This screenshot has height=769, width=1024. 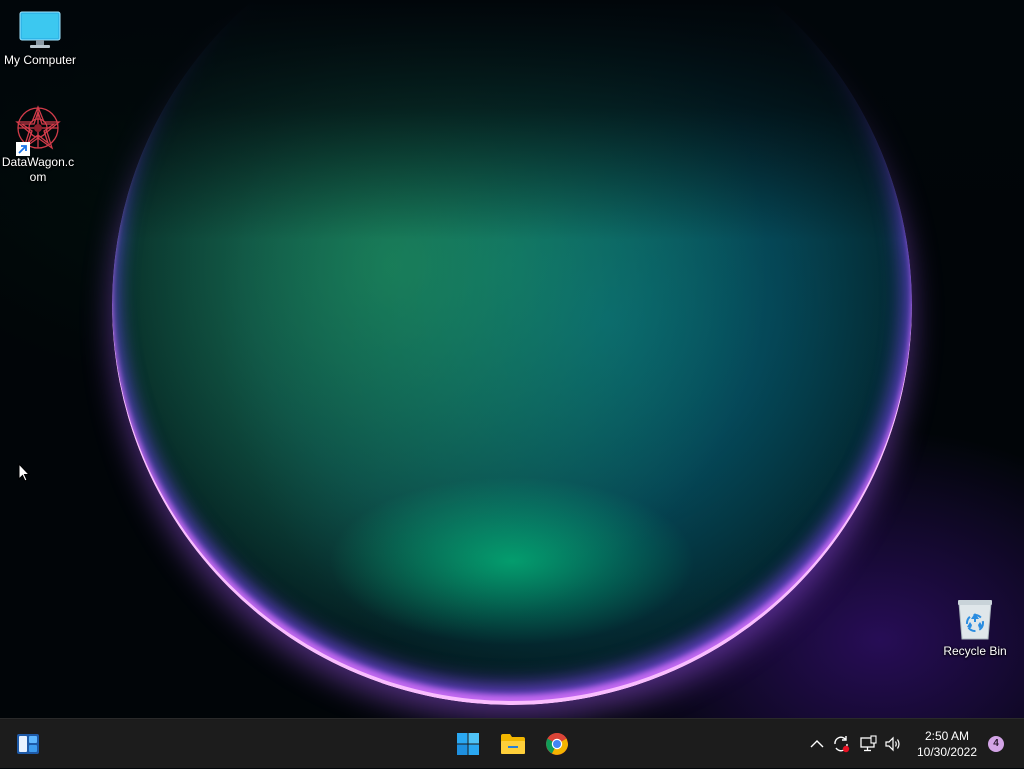 I want to click on widgets-button, so click(x=28, y=744).